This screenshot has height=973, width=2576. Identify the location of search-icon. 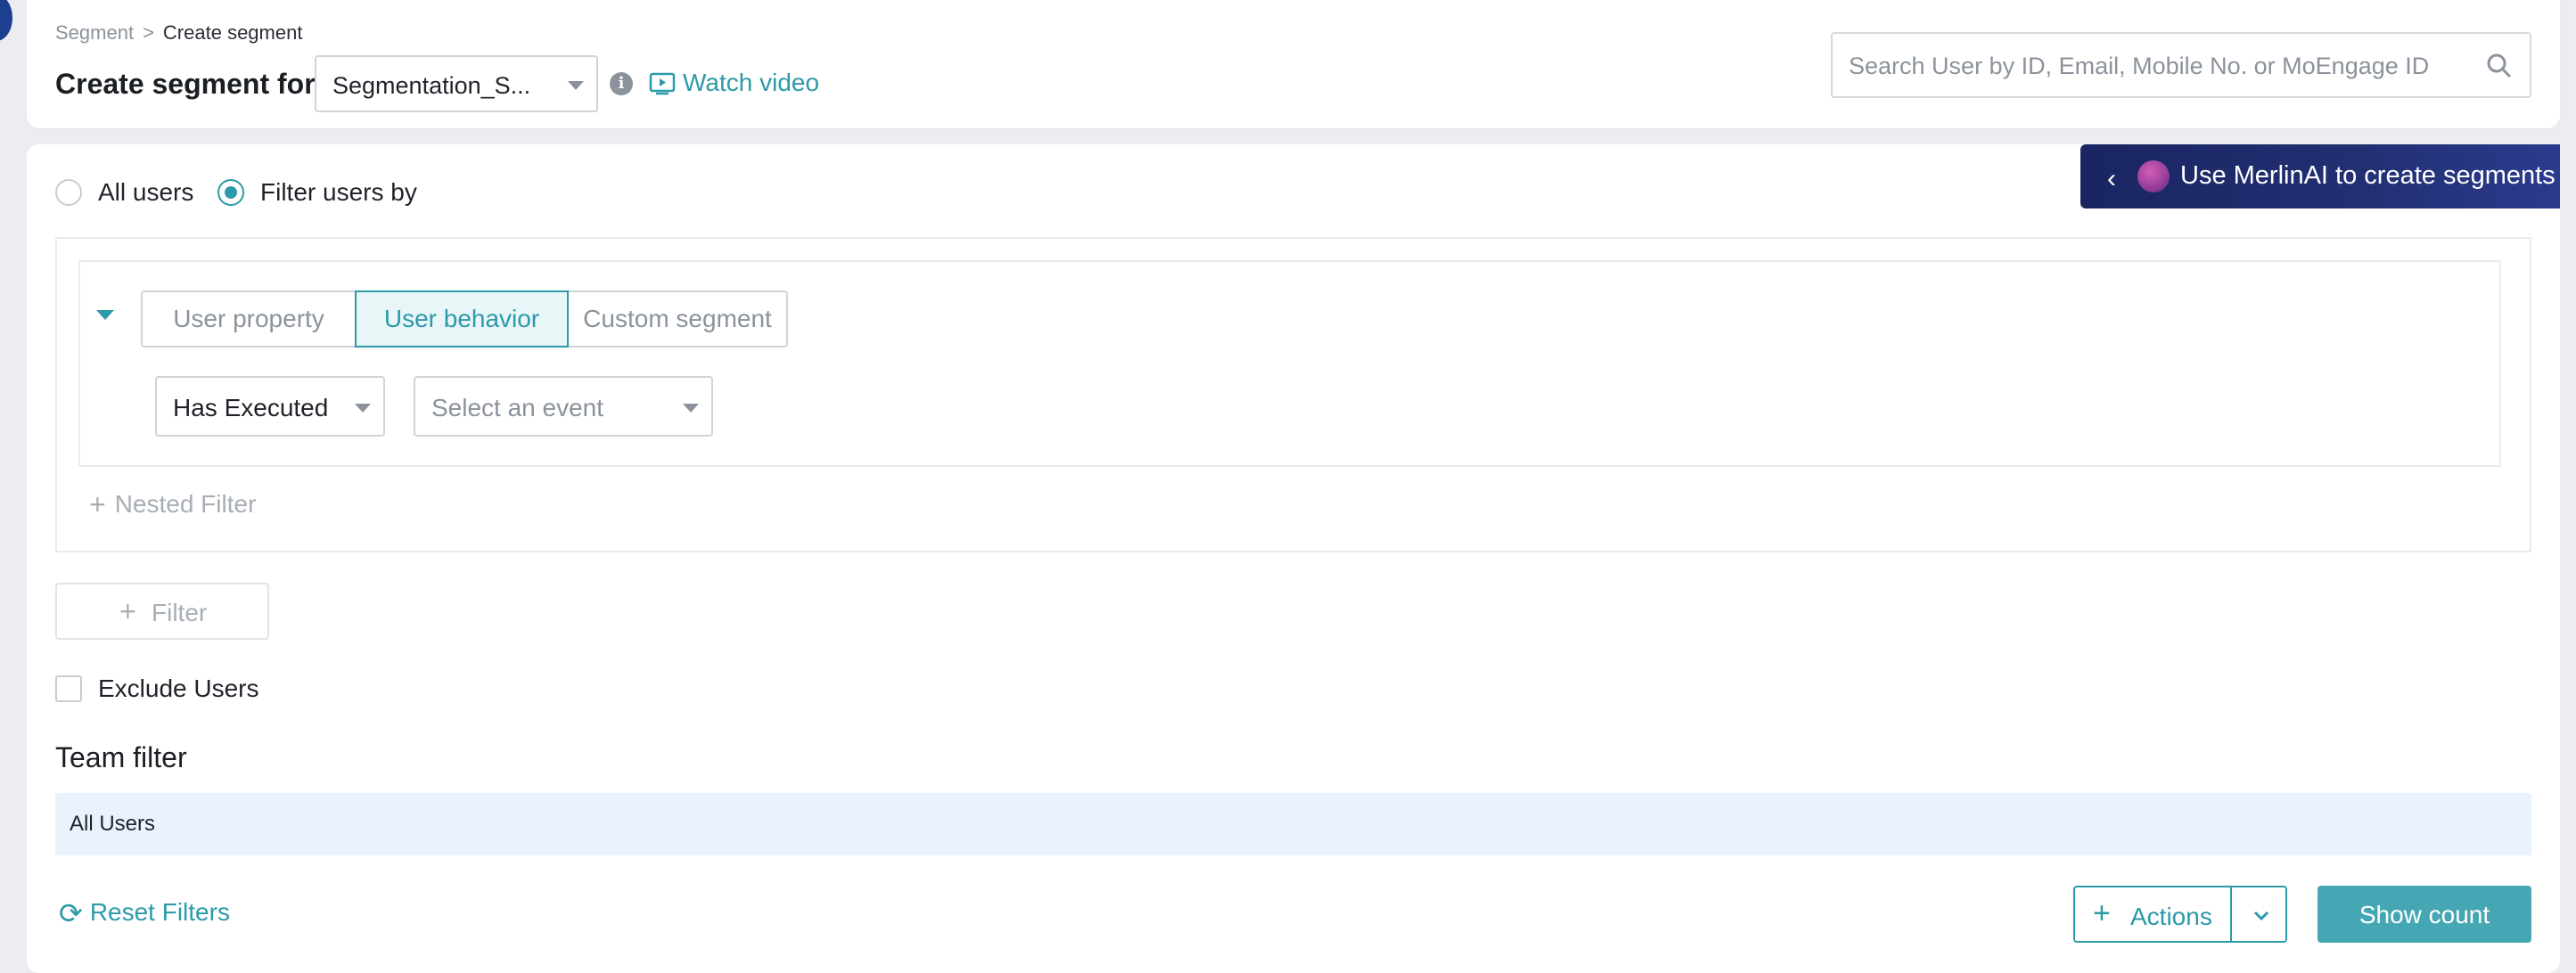
(2499, 66).